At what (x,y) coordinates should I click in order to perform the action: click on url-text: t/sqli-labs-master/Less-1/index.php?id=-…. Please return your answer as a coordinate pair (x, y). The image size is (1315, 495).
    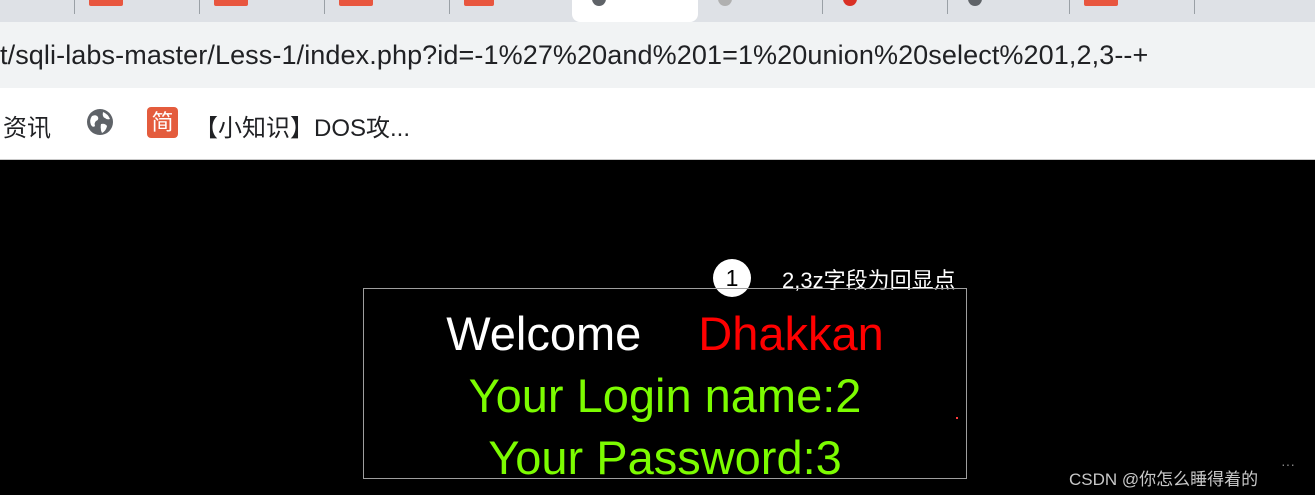
    Looking at the image, I should click on (574, 55).